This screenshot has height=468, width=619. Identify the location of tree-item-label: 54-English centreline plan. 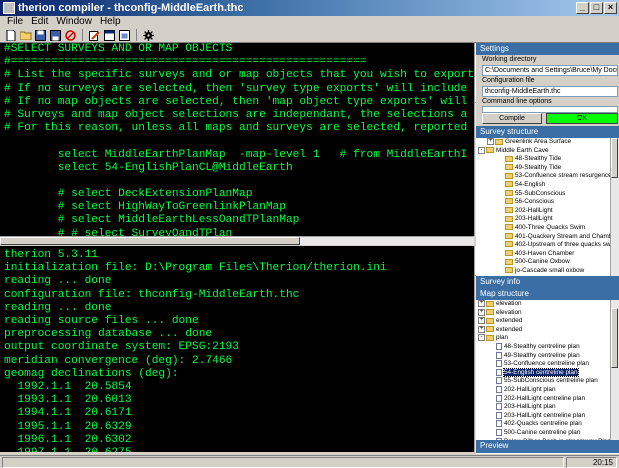
(541, 372).